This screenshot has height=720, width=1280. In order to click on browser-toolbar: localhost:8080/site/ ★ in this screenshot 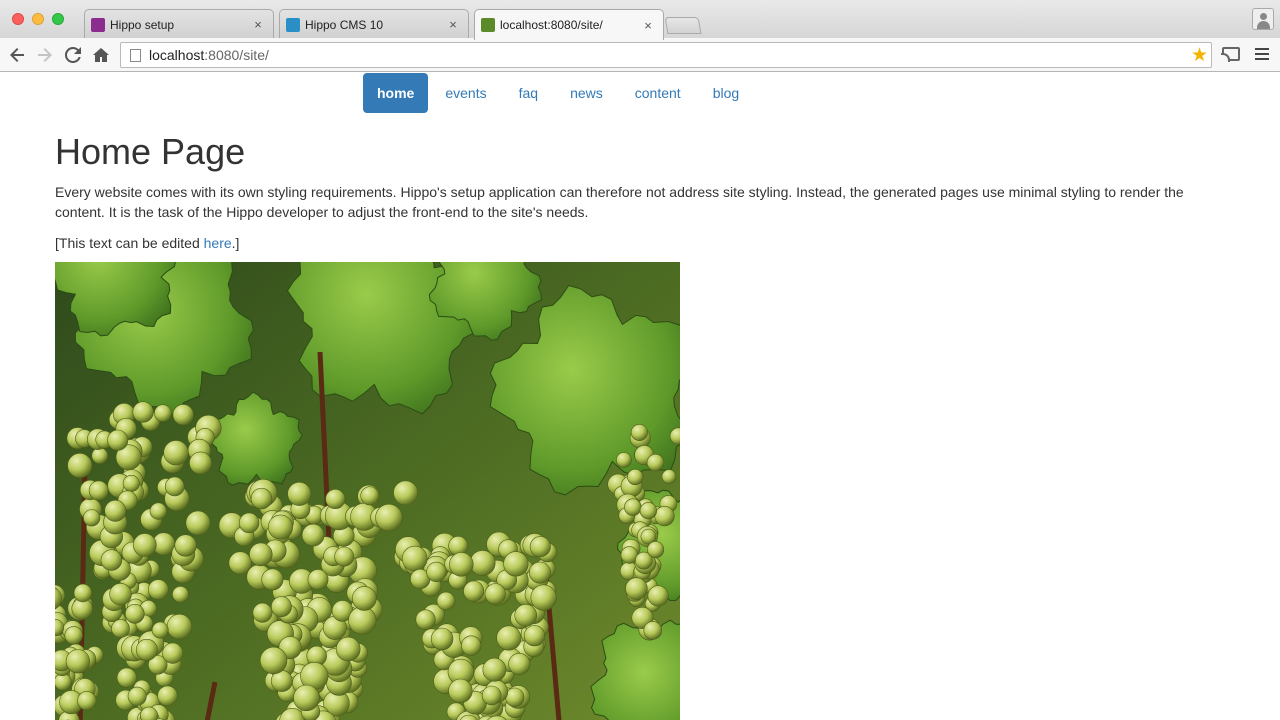, I will do `click(640, 55)`.